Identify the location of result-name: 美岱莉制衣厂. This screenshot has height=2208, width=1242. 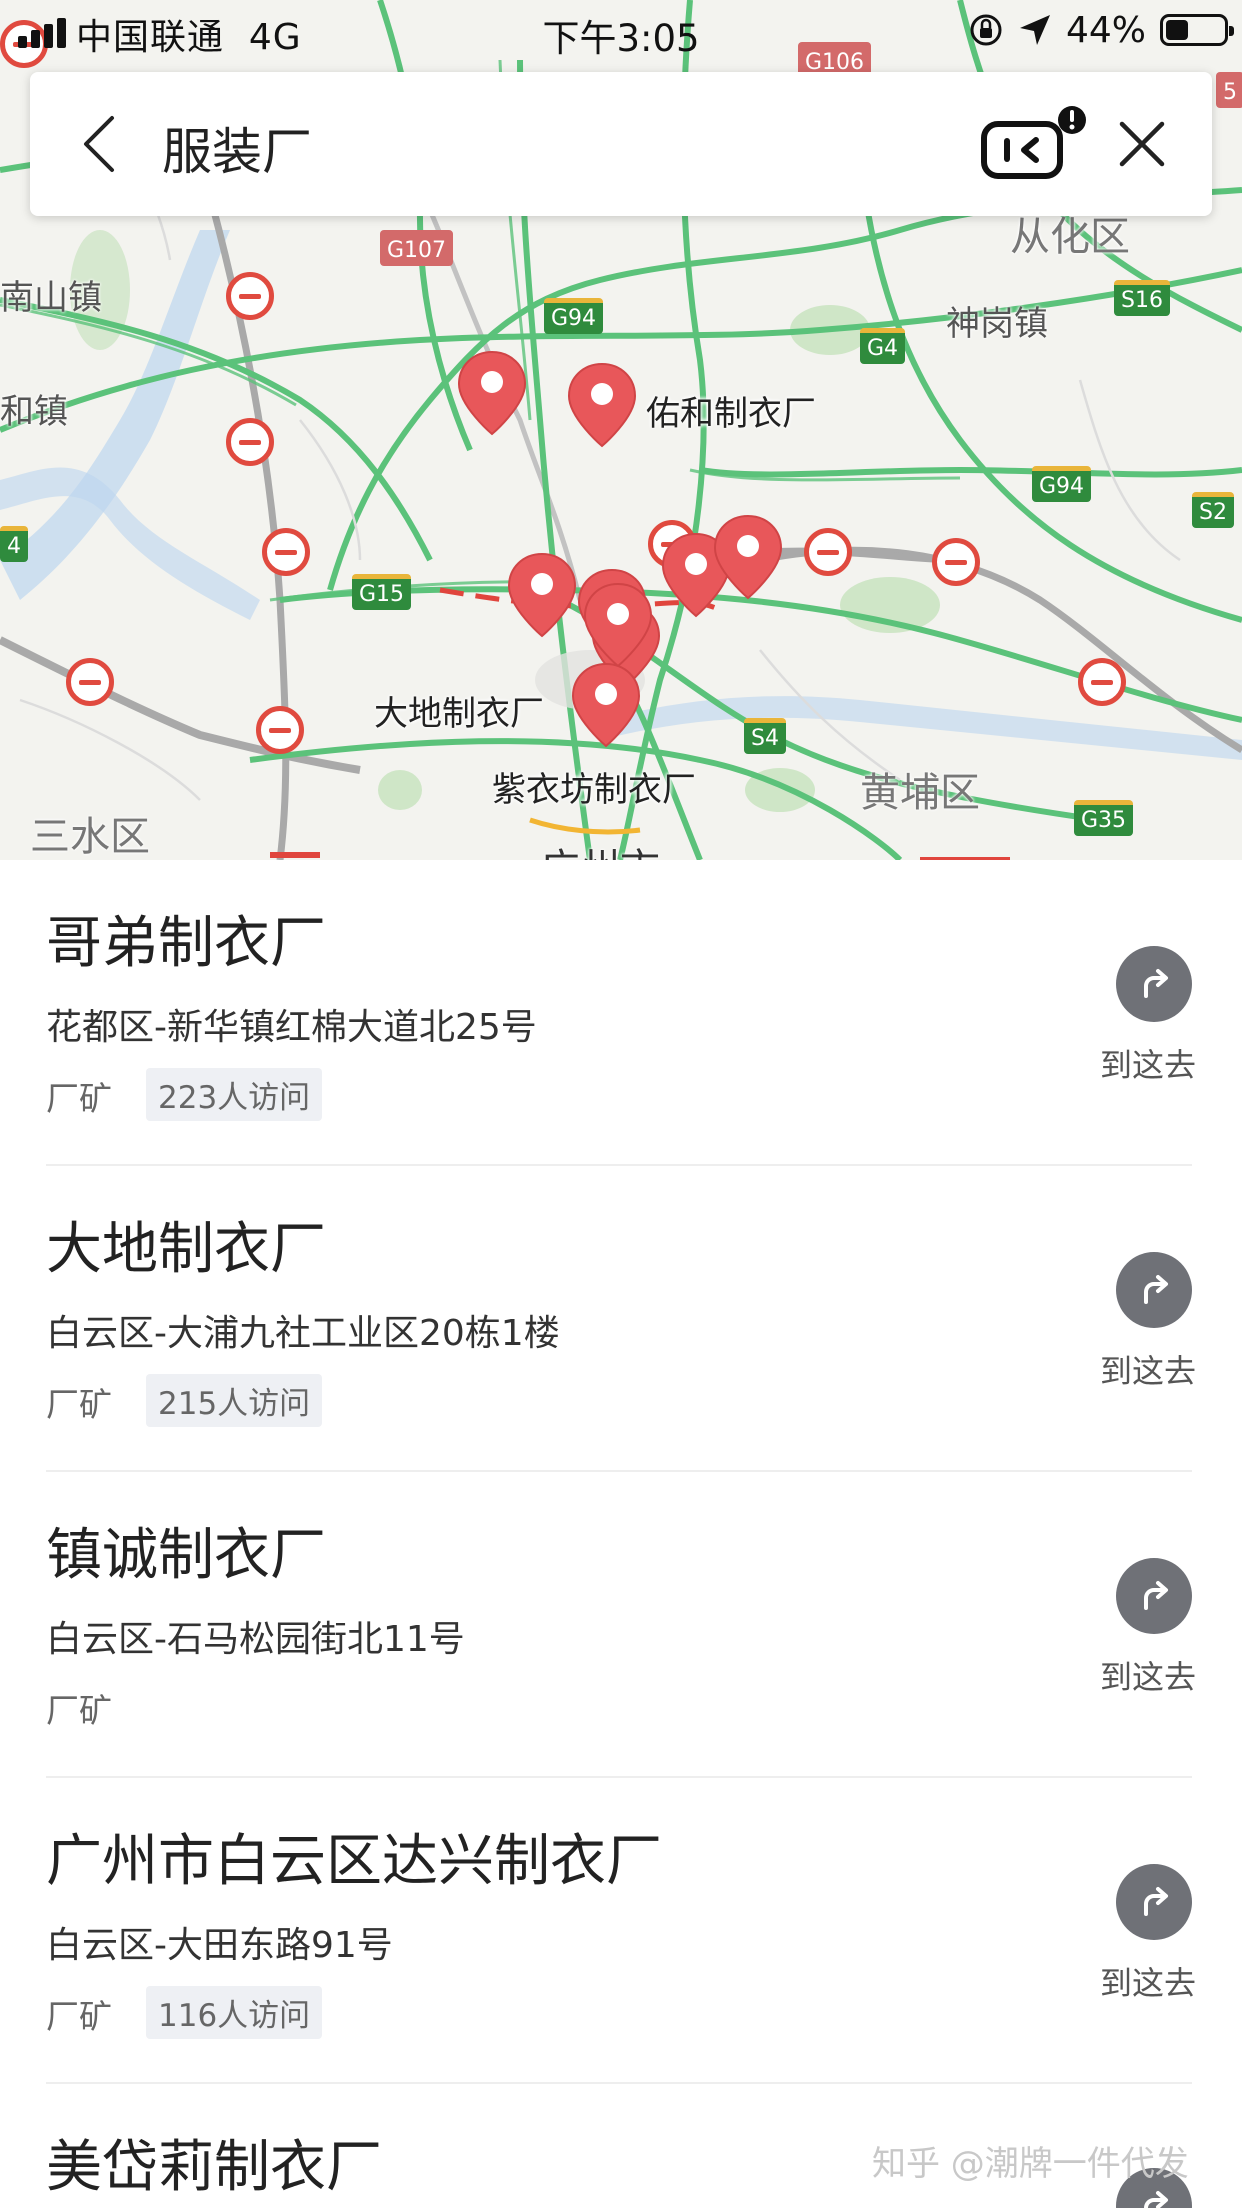
(214, 2162).